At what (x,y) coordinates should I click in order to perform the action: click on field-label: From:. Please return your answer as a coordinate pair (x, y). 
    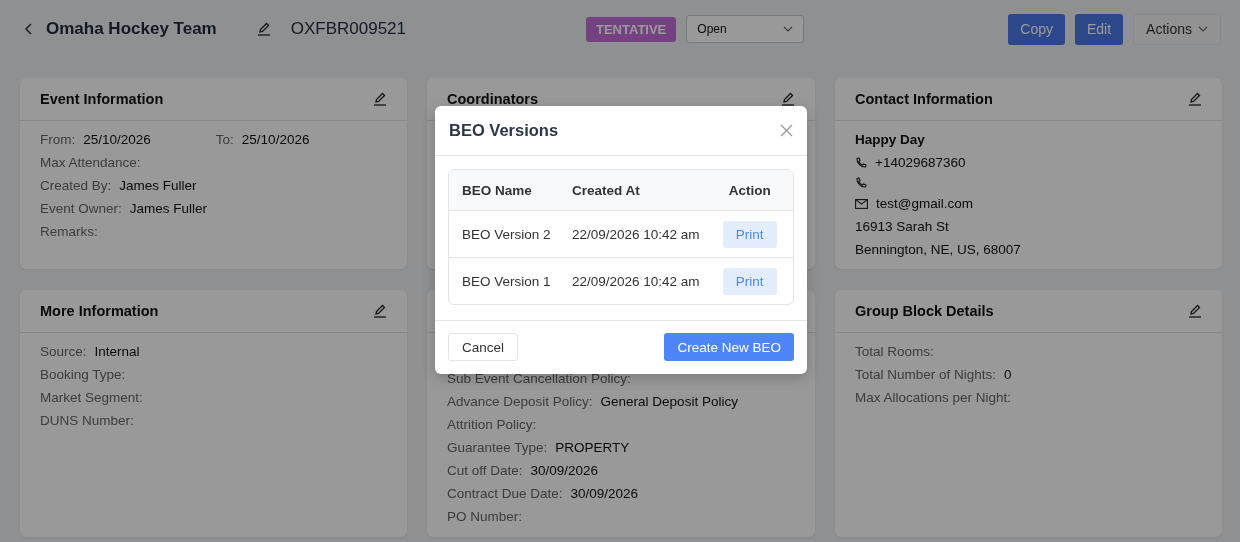
    Looking at the image, I should click on (58, 139).